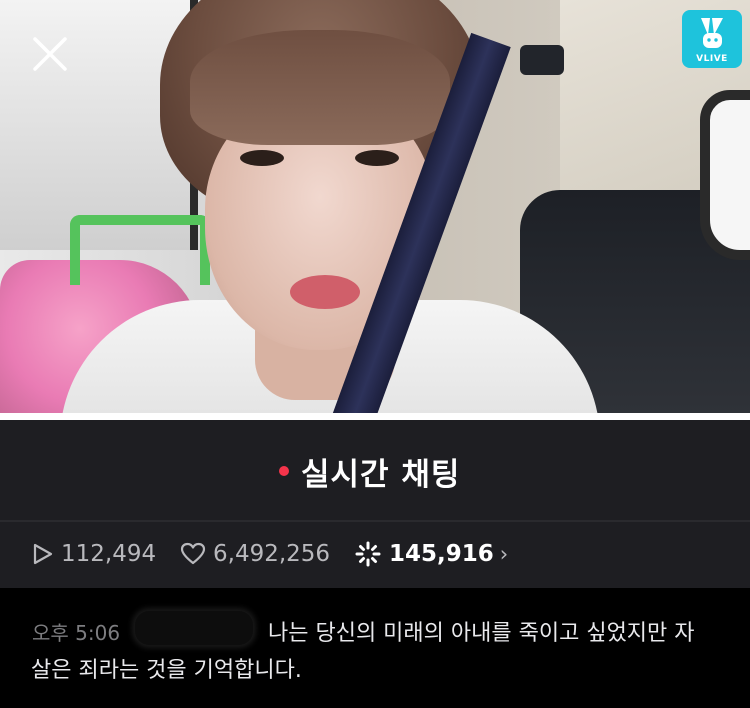 The width and height of the screenshot is (750, 708). I want to click on redacted-username, so click(194, 628).